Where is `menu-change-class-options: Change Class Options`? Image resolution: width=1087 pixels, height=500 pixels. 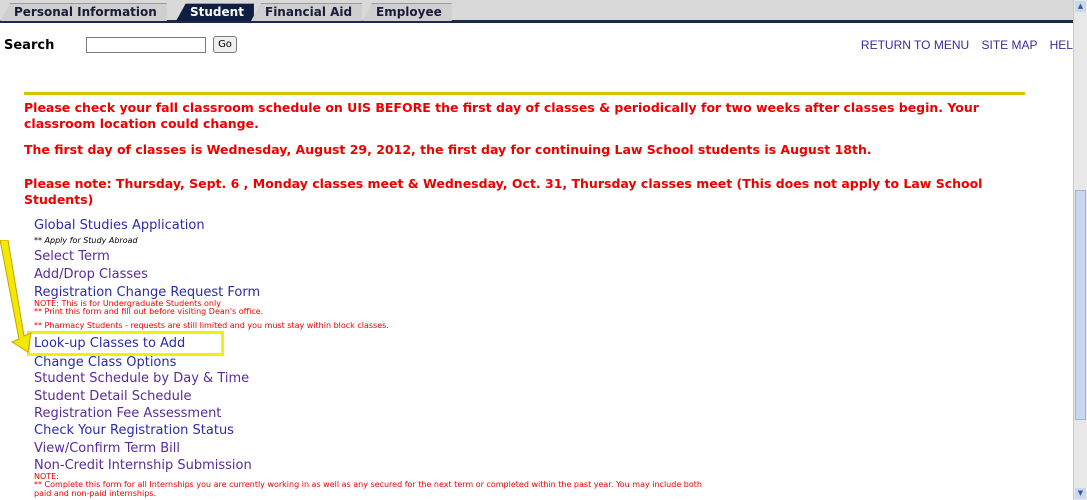 menu-change-class-options: Change Class Options is located at coordinates (105, 362).